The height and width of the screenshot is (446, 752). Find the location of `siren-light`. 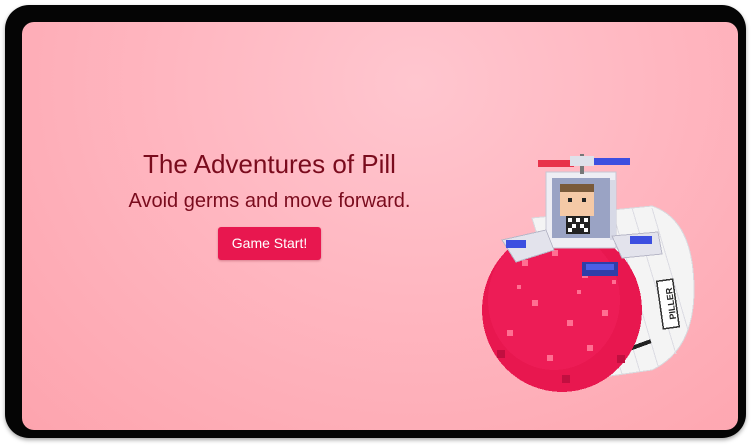

siren-light is located at coordinates (584, 164).